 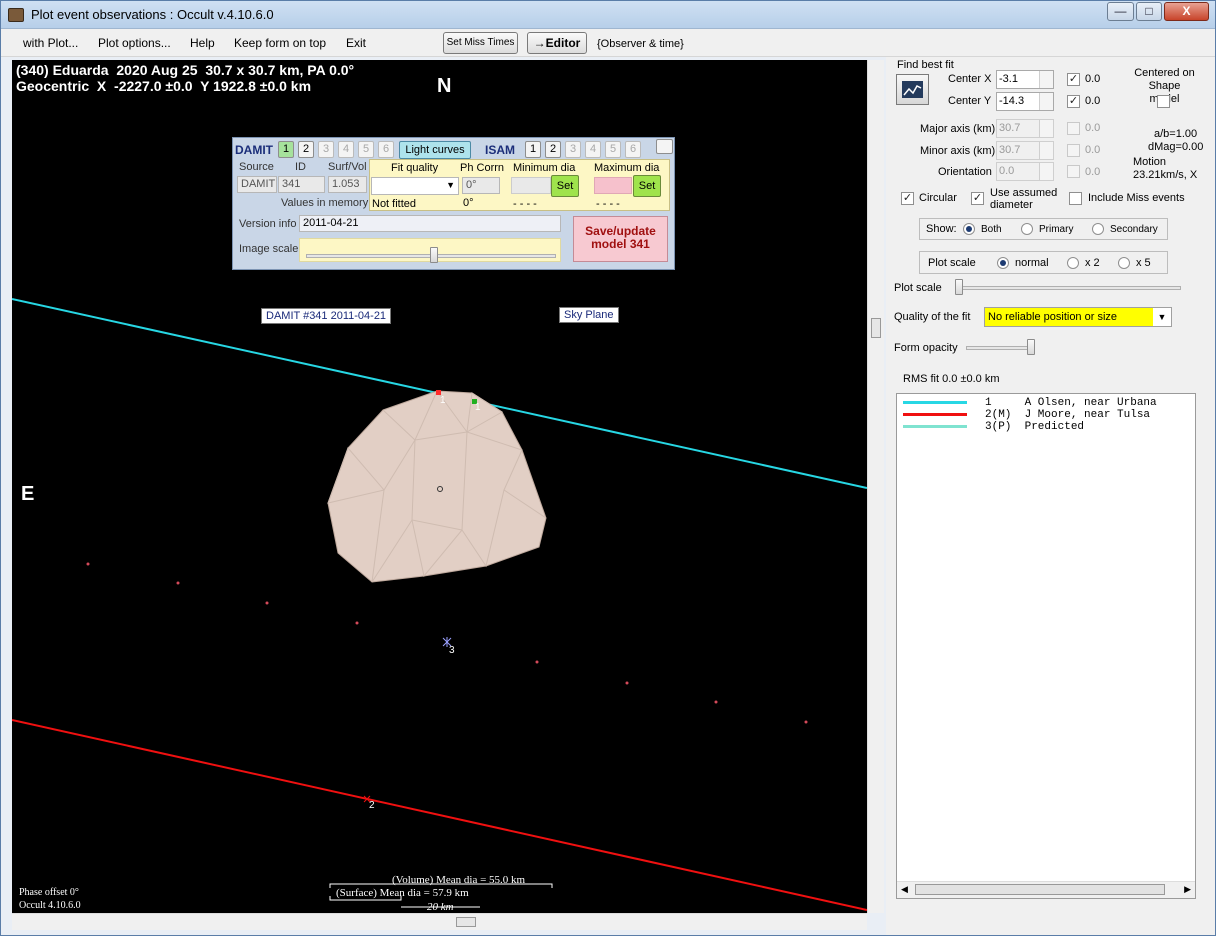 I want to click on list-hscroll-thumb, so click(x=1040, y=889).